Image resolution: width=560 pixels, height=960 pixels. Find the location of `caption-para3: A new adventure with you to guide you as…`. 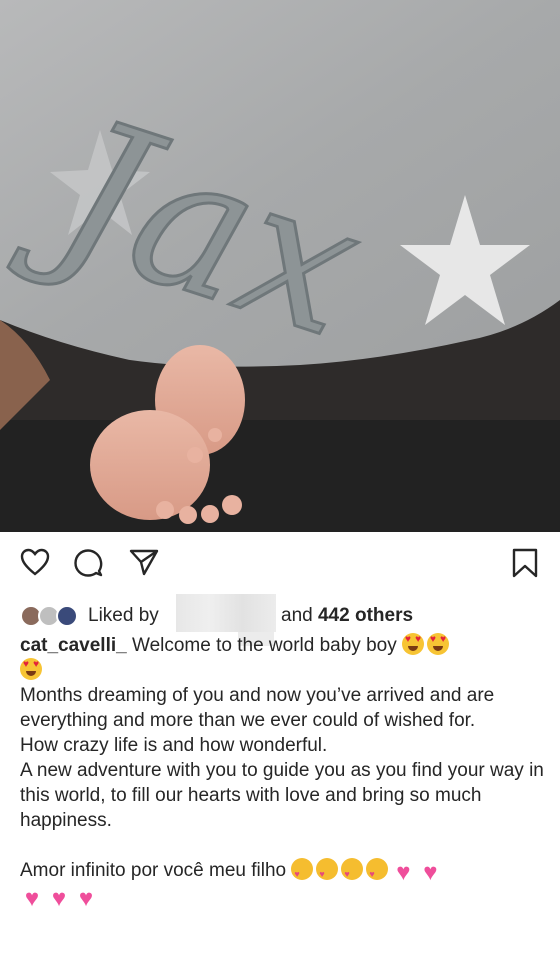

caption-para3: A new adventure with you to guide you as… is located at coordinates (282, 795).